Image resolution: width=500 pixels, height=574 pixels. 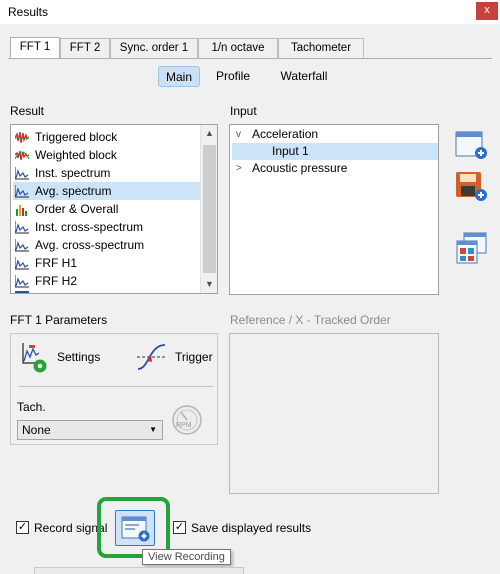 What do you see at coordinates (106, 173) in the screenshot?
I see `result-item-inst-spectrum: Inst. spectrum` at bounding box center [106, 173].